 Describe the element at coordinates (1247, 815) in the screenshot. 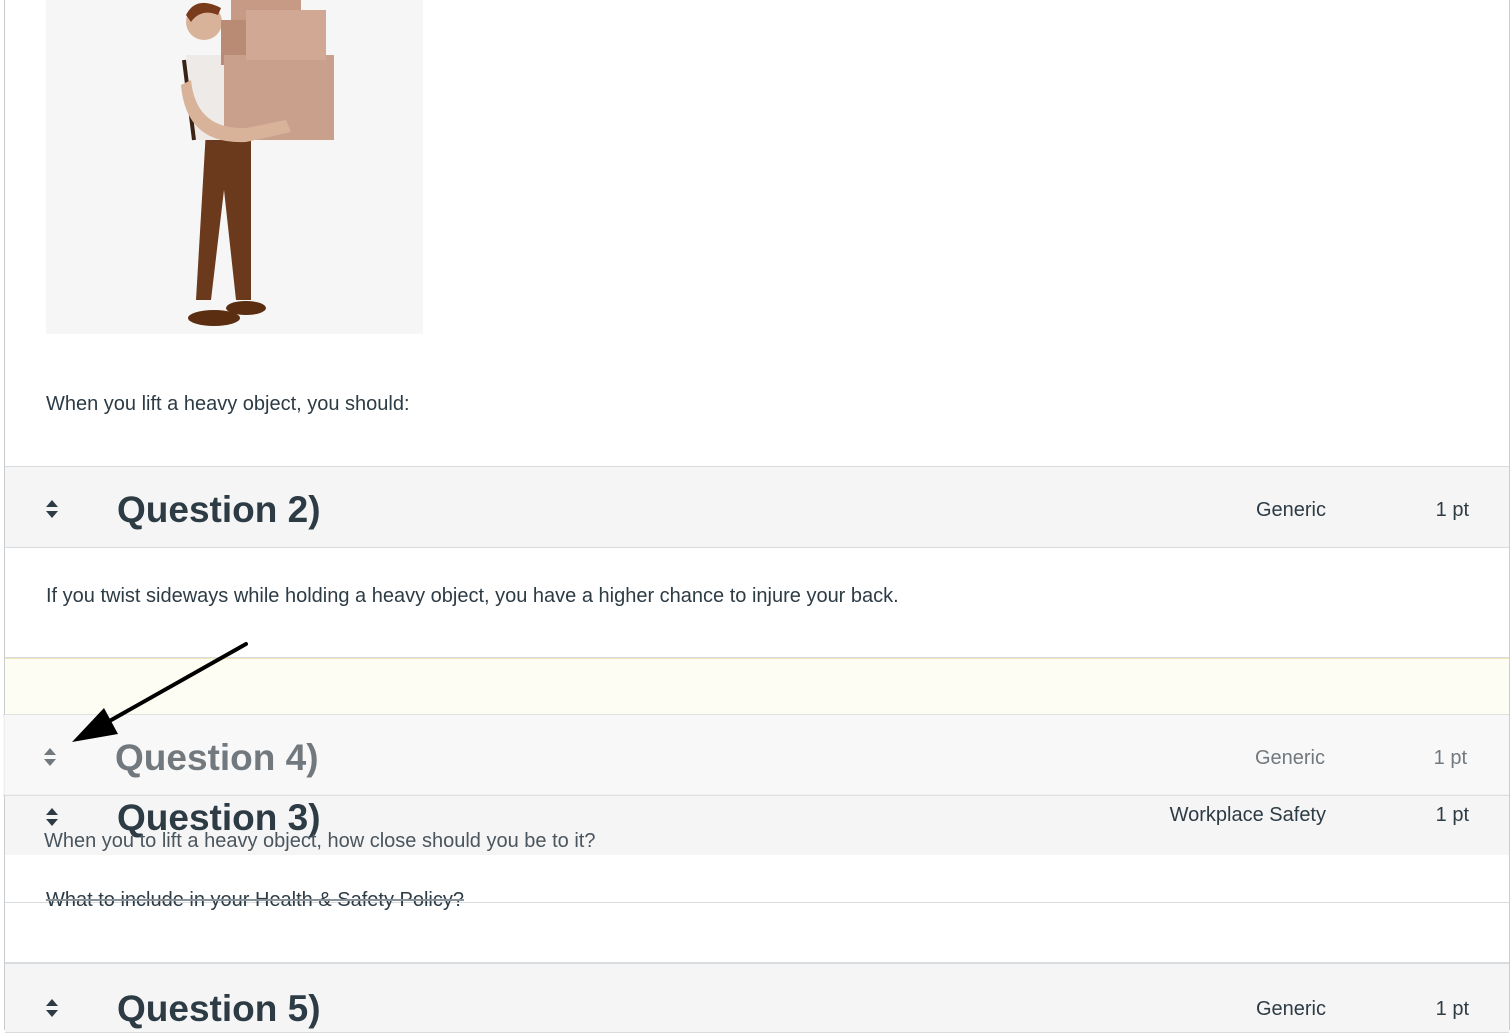

I see `question-3-bank: Workplace Safety` at that location.